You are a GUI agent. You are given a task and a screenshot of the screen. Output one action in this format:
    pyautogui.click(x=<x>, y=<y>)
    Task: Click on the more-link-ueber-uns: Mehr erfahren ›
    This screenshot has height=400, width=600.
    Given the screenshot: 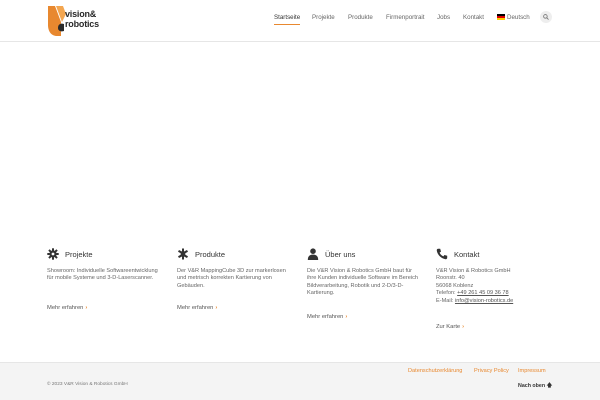 What is the action you would take?
    pyautogui.click(x=327, y=317)
    